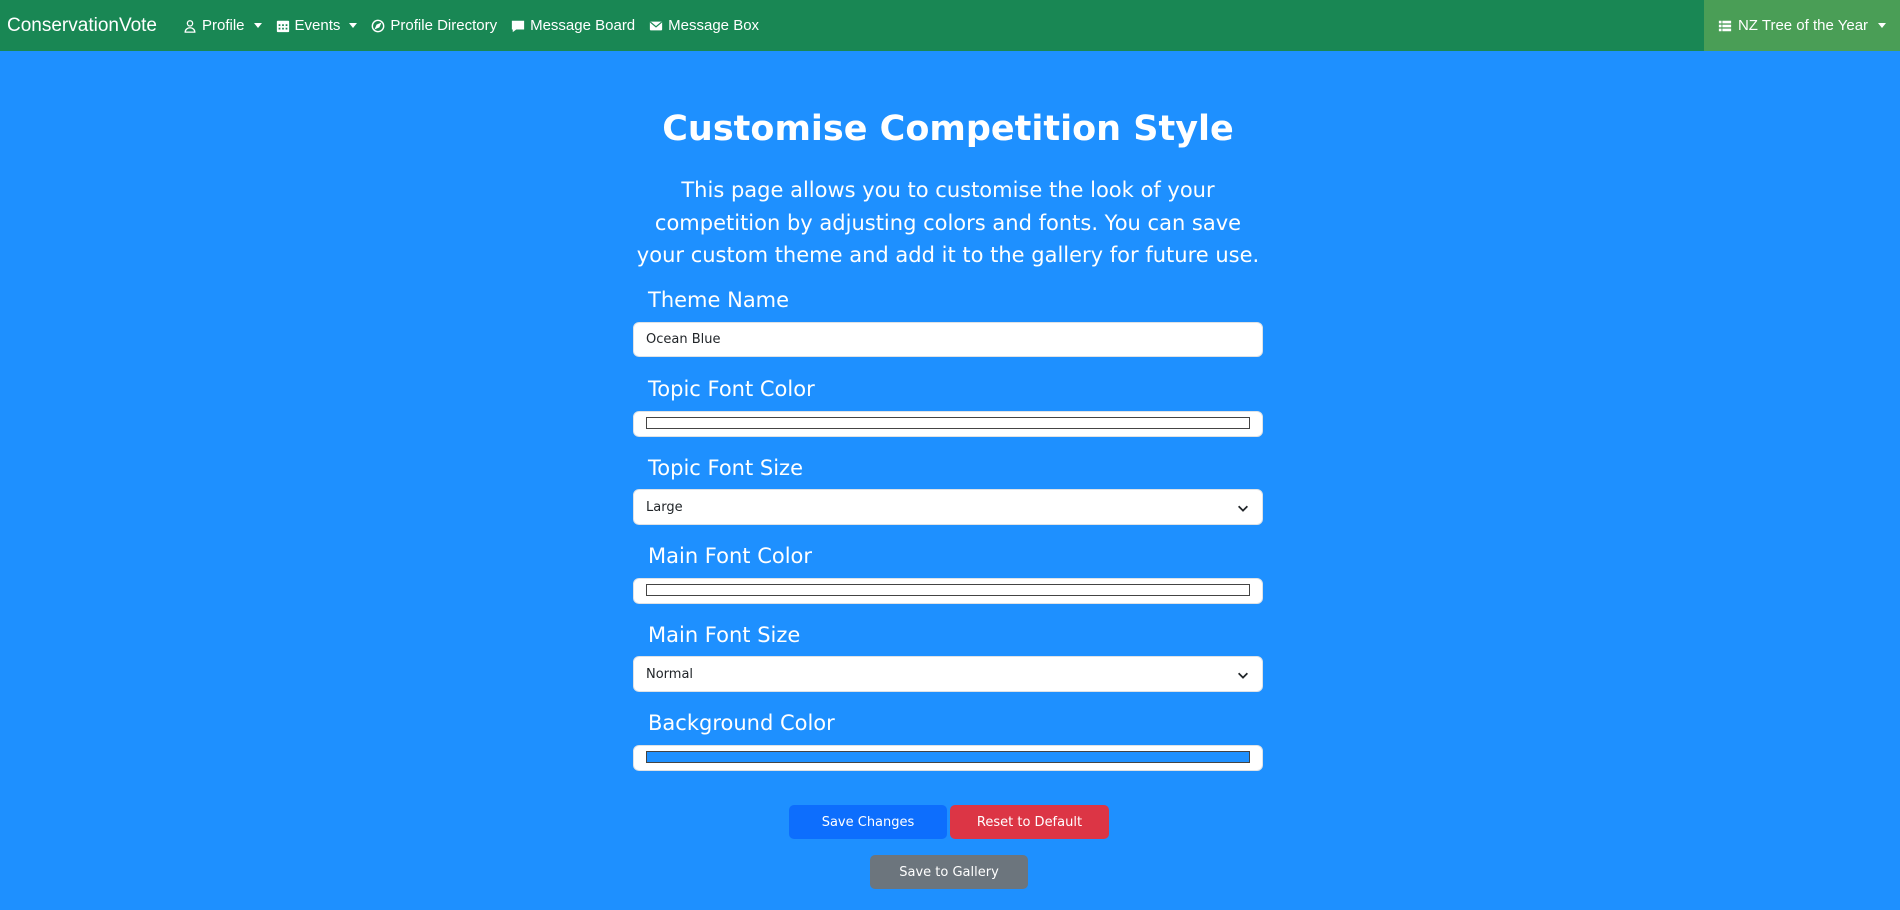  Describe the element at coordinates (741, 723) in the screenshot. I see `background-color-label: Background Color` at that location.